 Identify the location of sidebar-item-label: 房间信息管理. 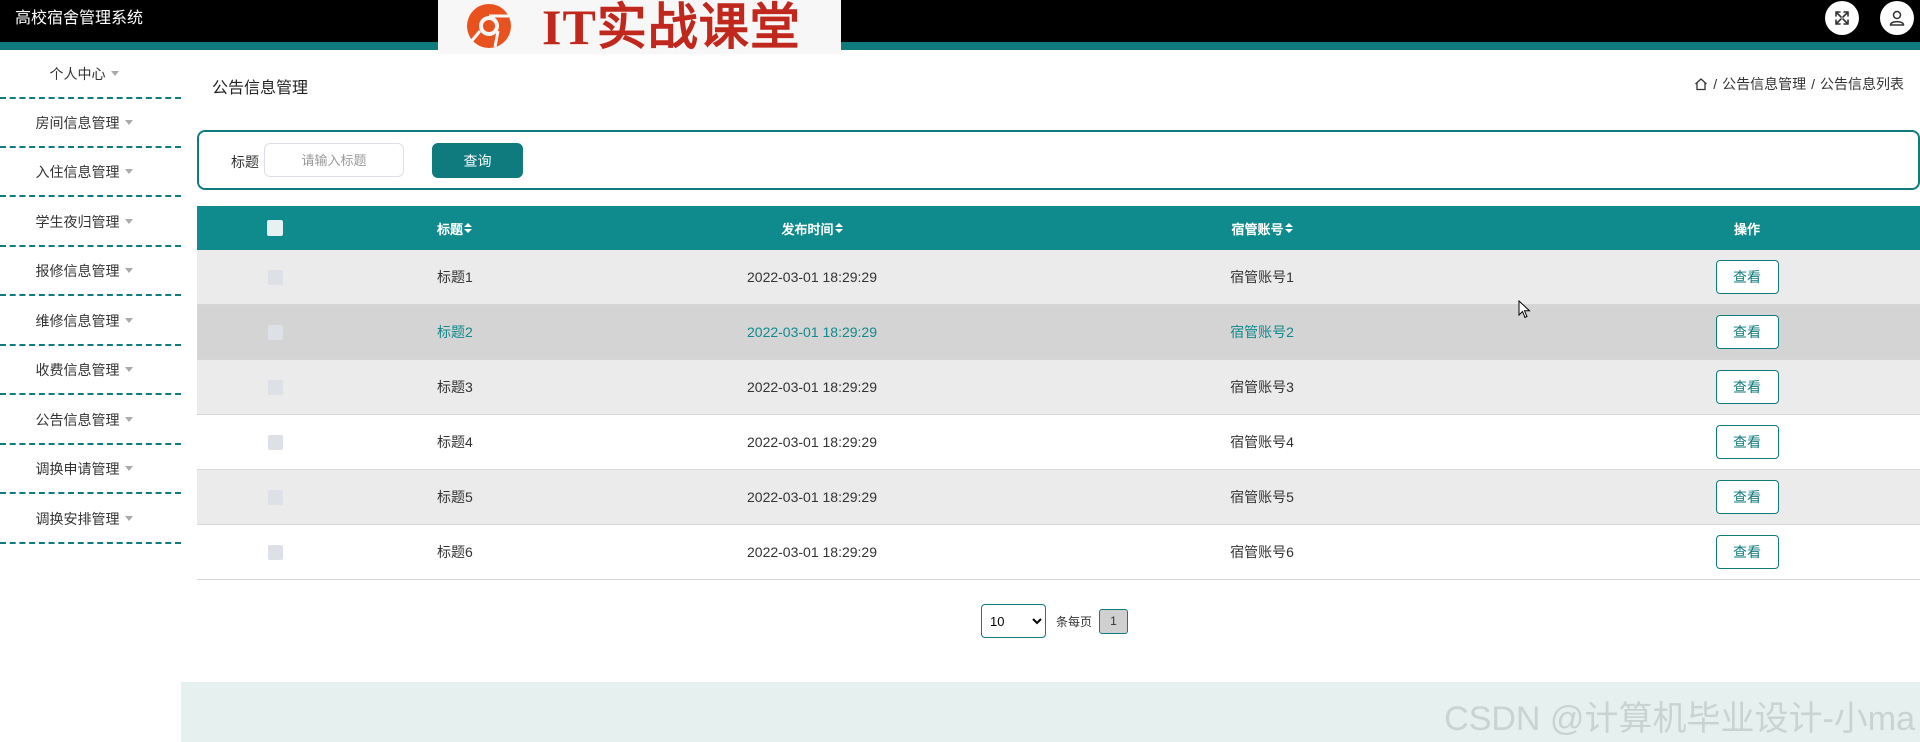
(77, 123).